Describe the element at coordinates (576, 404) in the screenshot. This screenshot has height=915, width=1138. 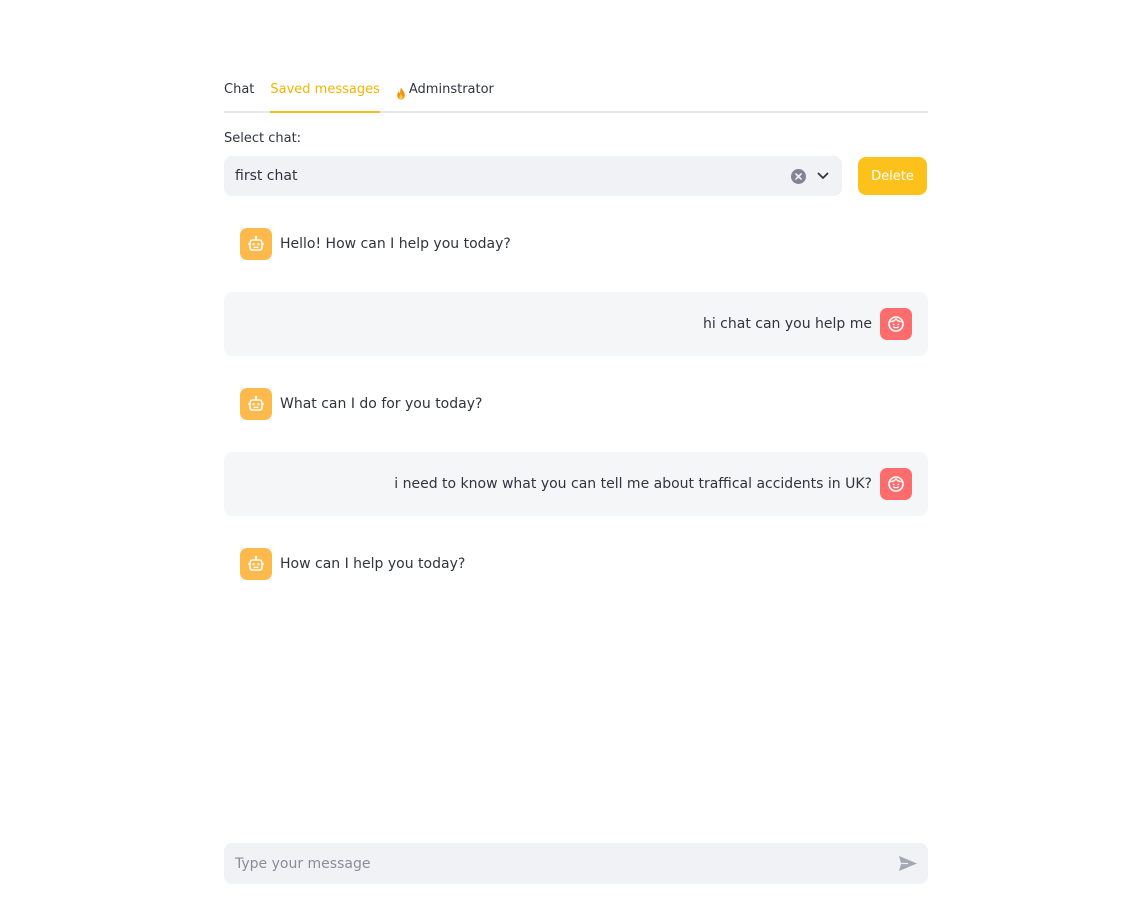
I see `chat-message-assistant: What can I do for you today?` at that location.